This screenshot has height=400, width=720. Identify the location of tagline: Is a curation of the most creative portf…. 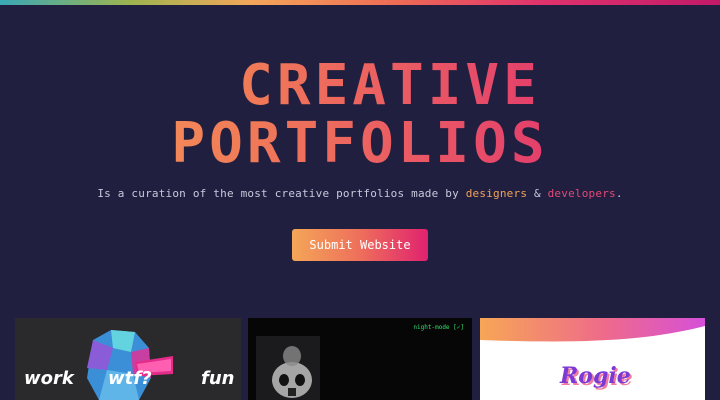
(360, 193).